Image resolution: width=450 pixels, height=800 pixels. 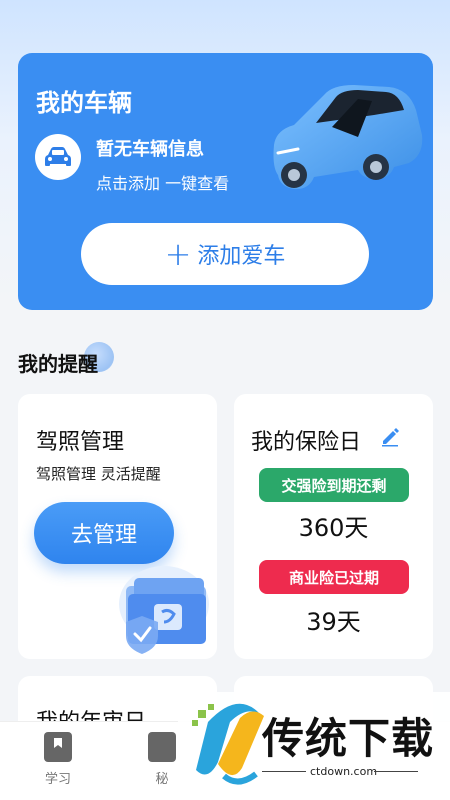 What do you see at coordinates (98, 474) in the screenshot?
I see `license-subtitle: 驾照管理 灵活提醒` at bounding box center [98, 474].